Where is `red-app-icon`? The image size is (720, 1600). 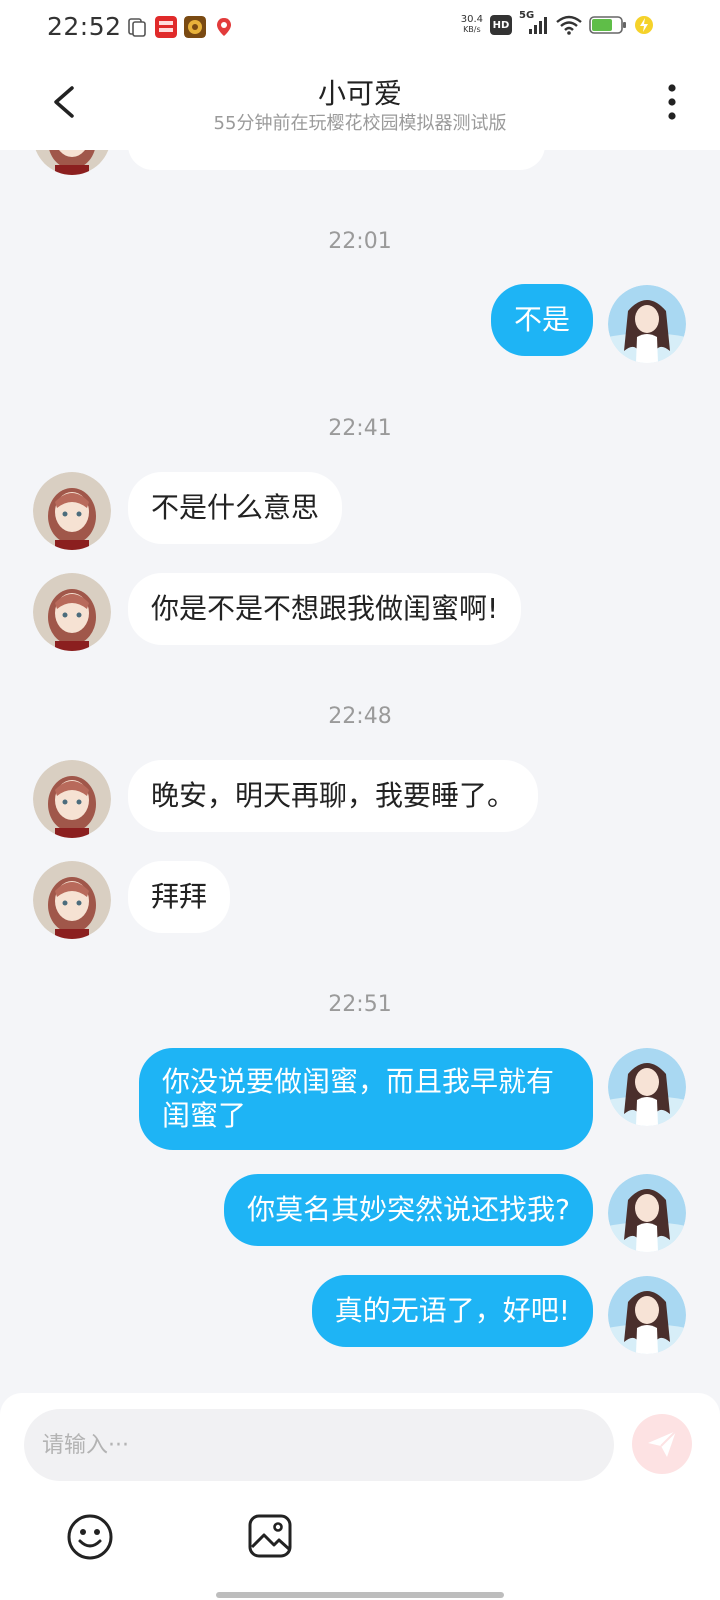
red-app-icon is located at coordinates (166, 27).